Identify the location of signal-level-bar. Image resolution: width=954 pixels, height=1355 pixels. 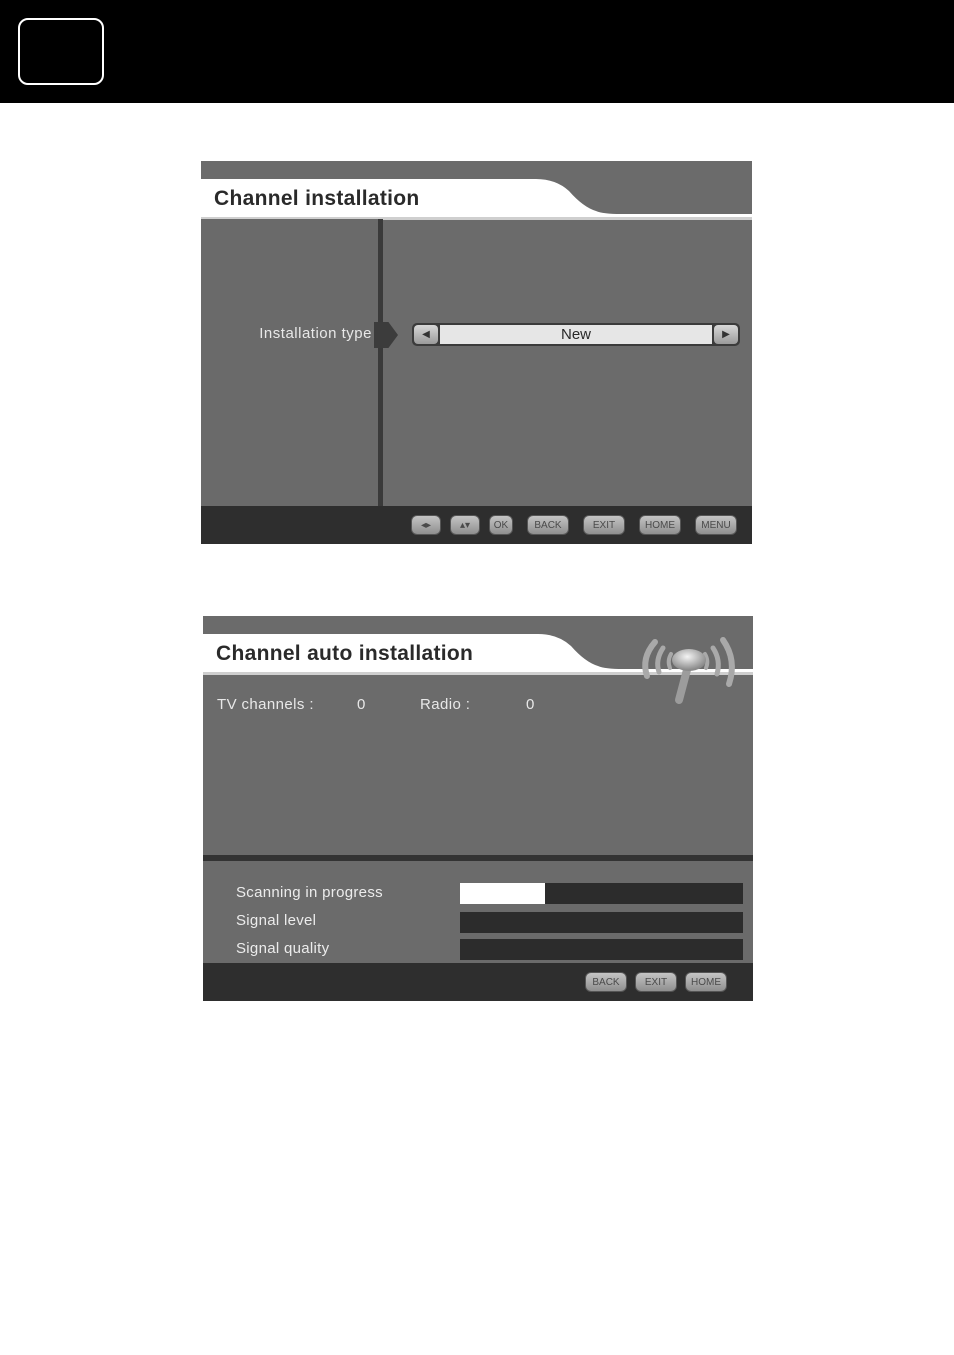
(601, 922).